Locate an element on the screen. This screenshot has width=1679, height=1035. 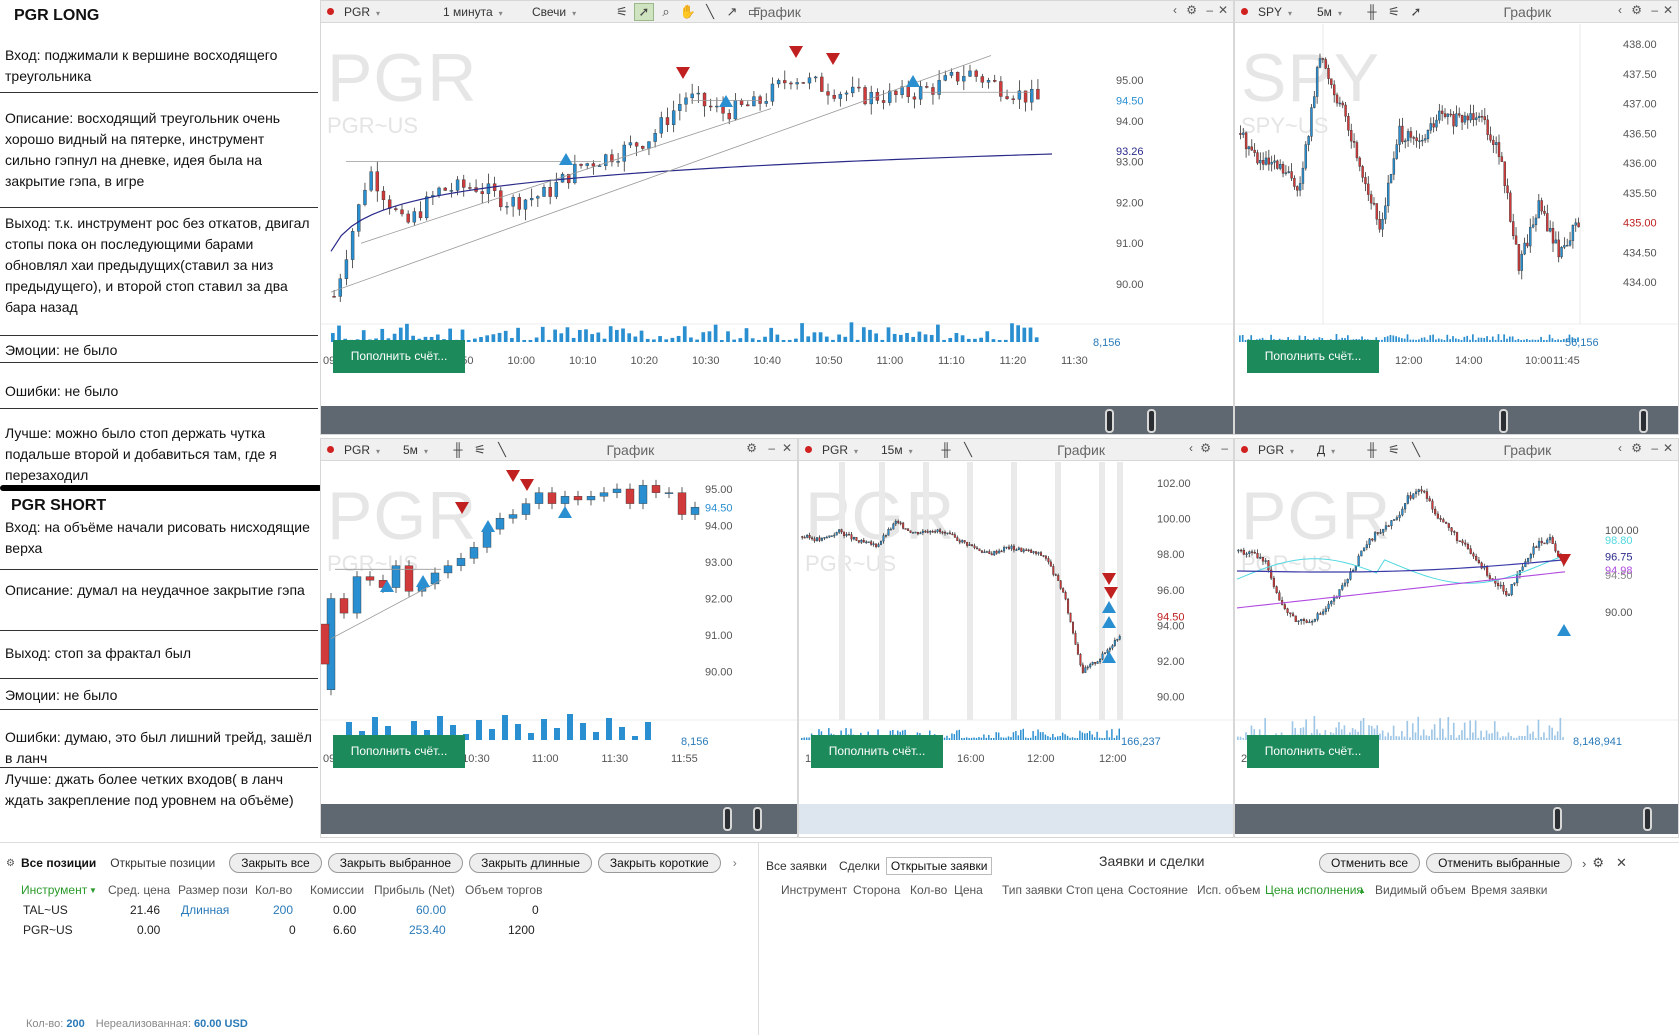
style-select: Свечи ▾ is located at coordinates (568, 12).